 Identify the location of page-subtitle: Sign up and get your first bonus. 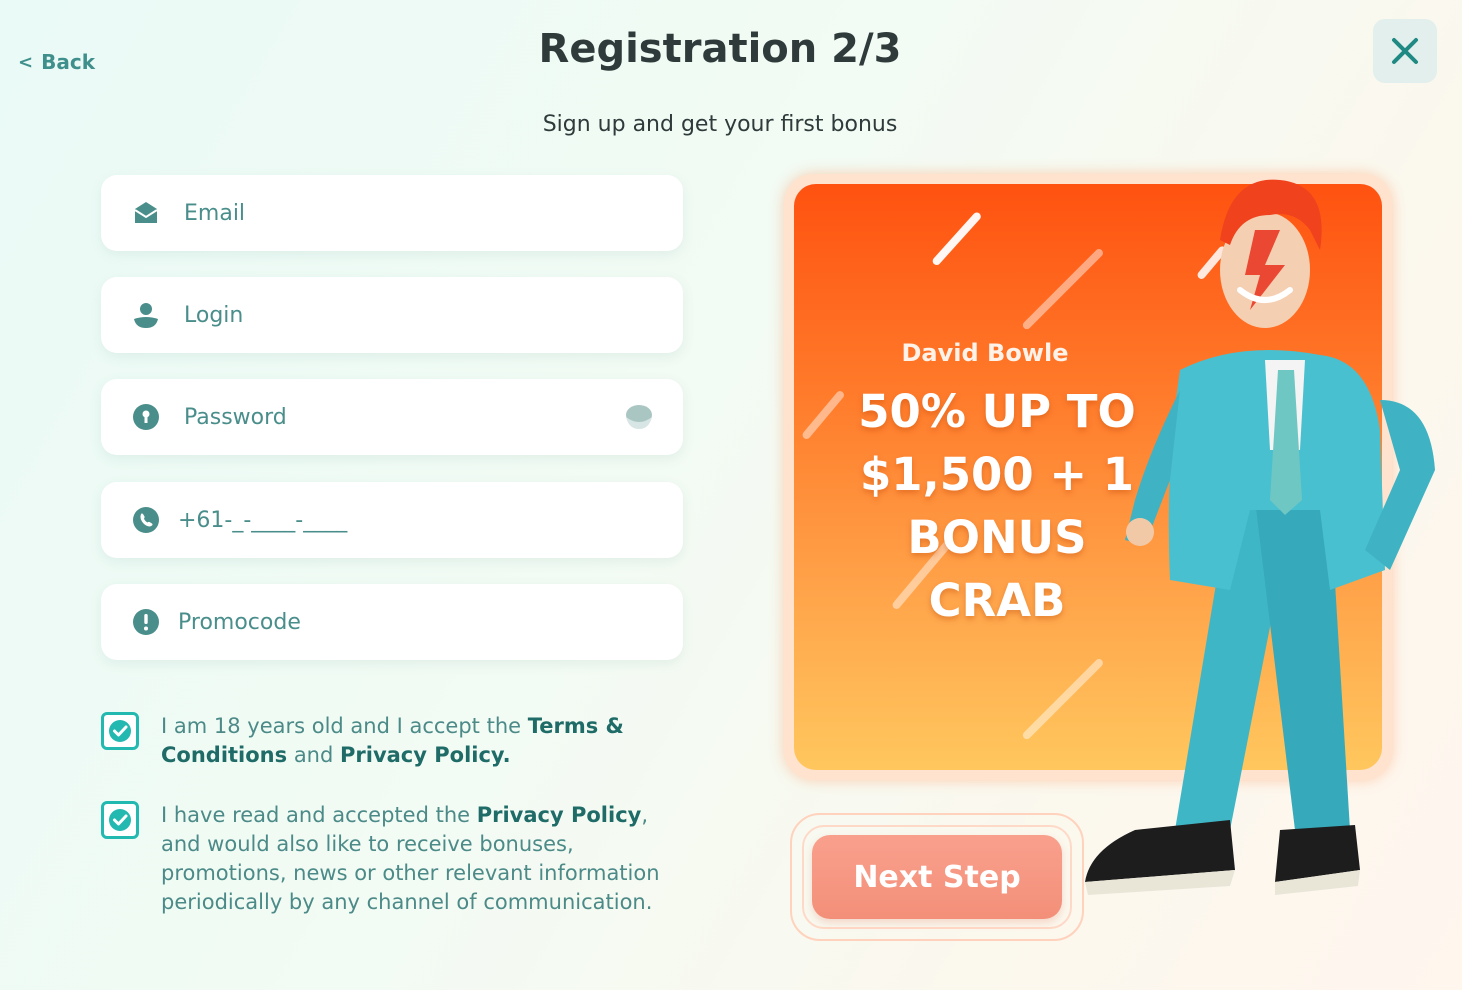
(720, 124).